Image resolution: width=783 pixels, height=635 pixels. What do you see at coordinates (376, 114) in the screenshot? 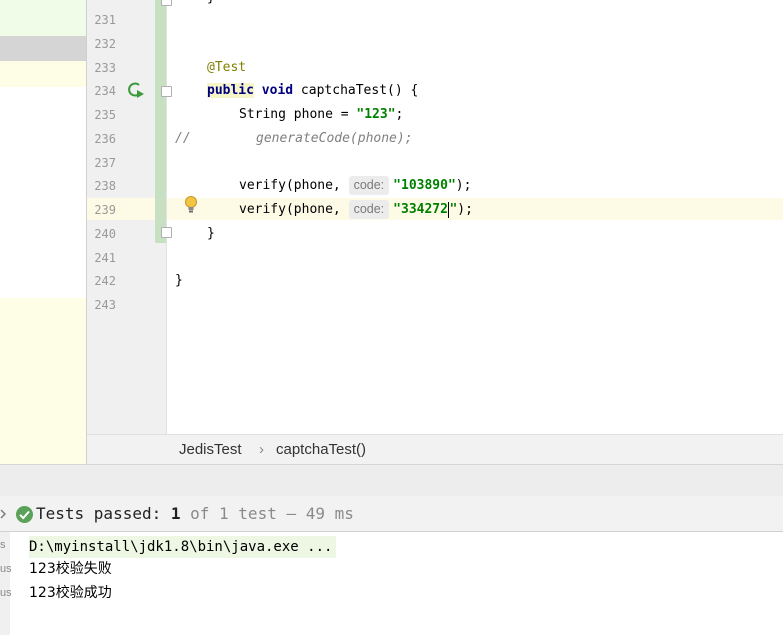
I see `string-literal: "123"` at bounding box center [376, 114].